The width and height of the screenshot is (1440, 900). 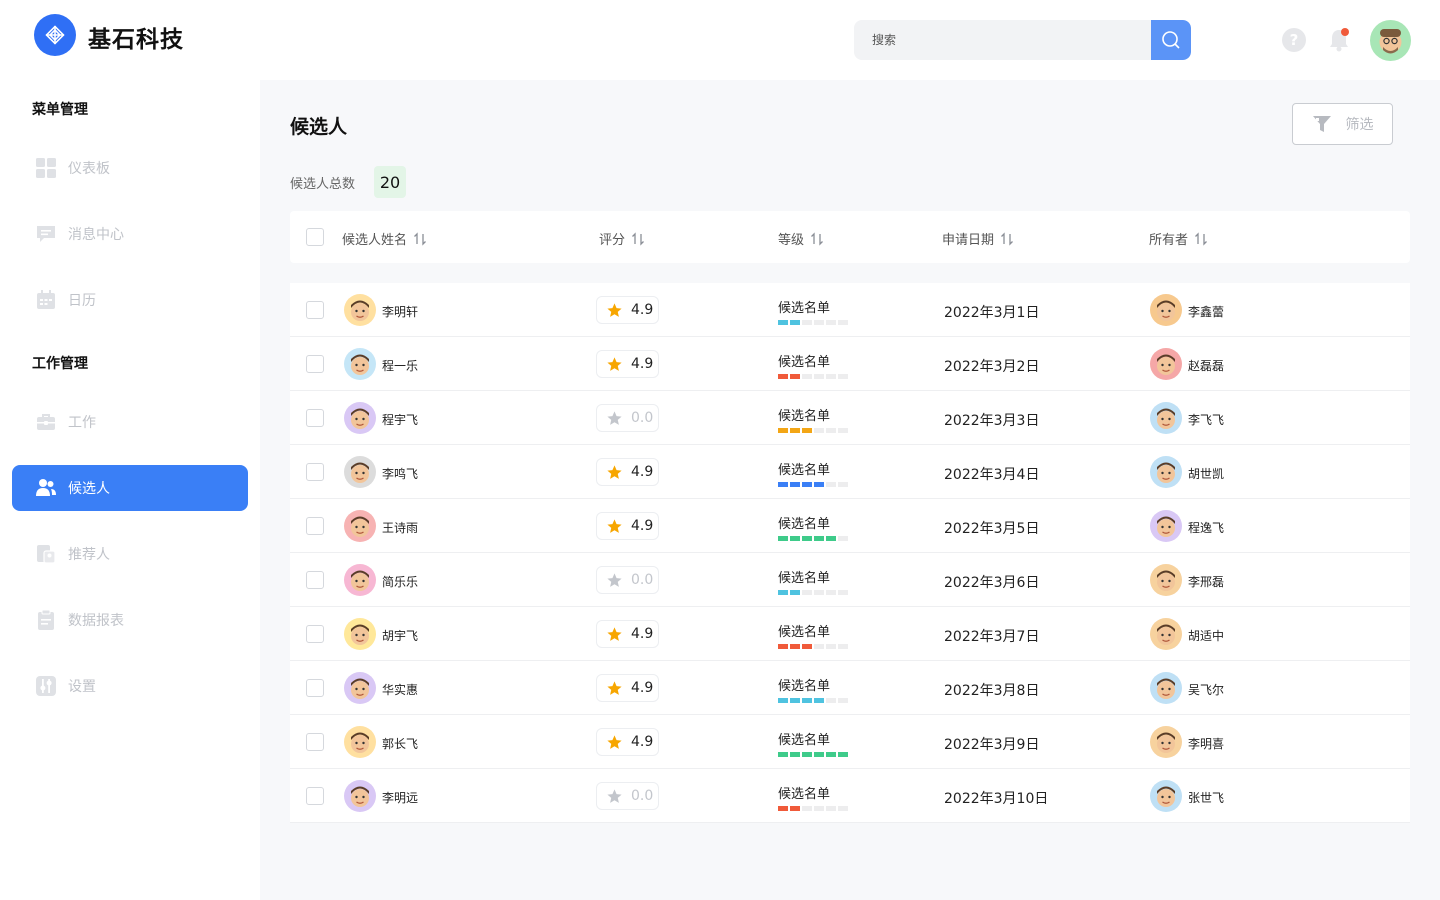 I want to click on column-header-label: 候选人姓名, so click(x=375, y=240).